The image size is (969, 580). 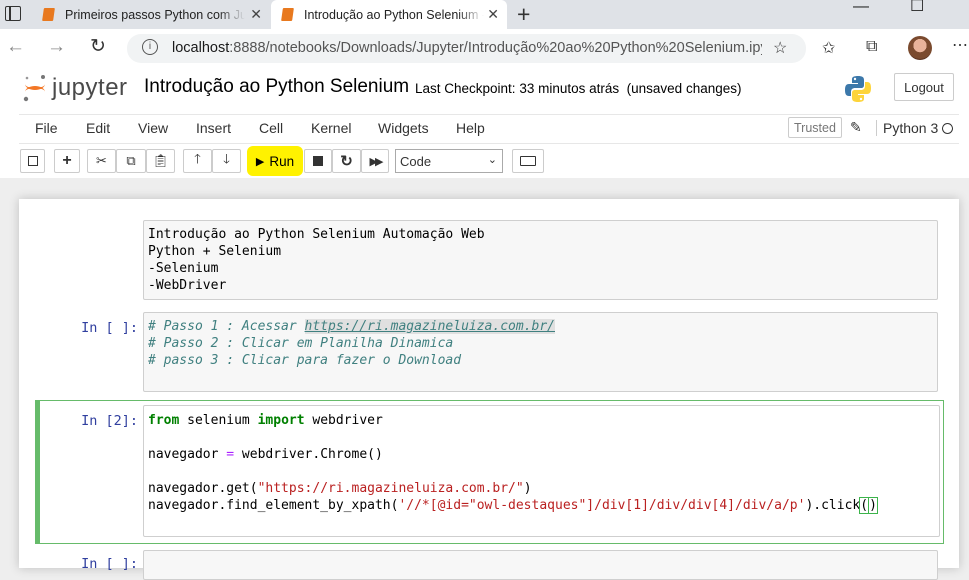 What do you see at coordinates (907, 128) in the screenshot?
I see `kernel-name: Python 3` at bounding box center [907, 128].